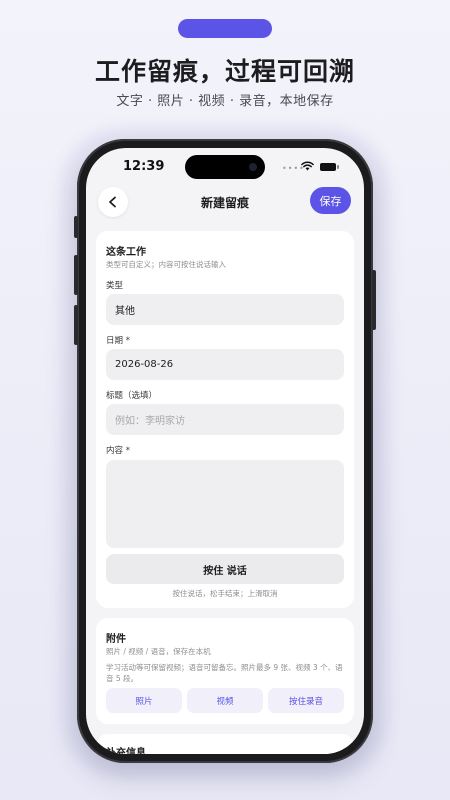 The image size is (450, 800). I want to click on title-placeholder: 例如：李明家访, so click(150, 421).